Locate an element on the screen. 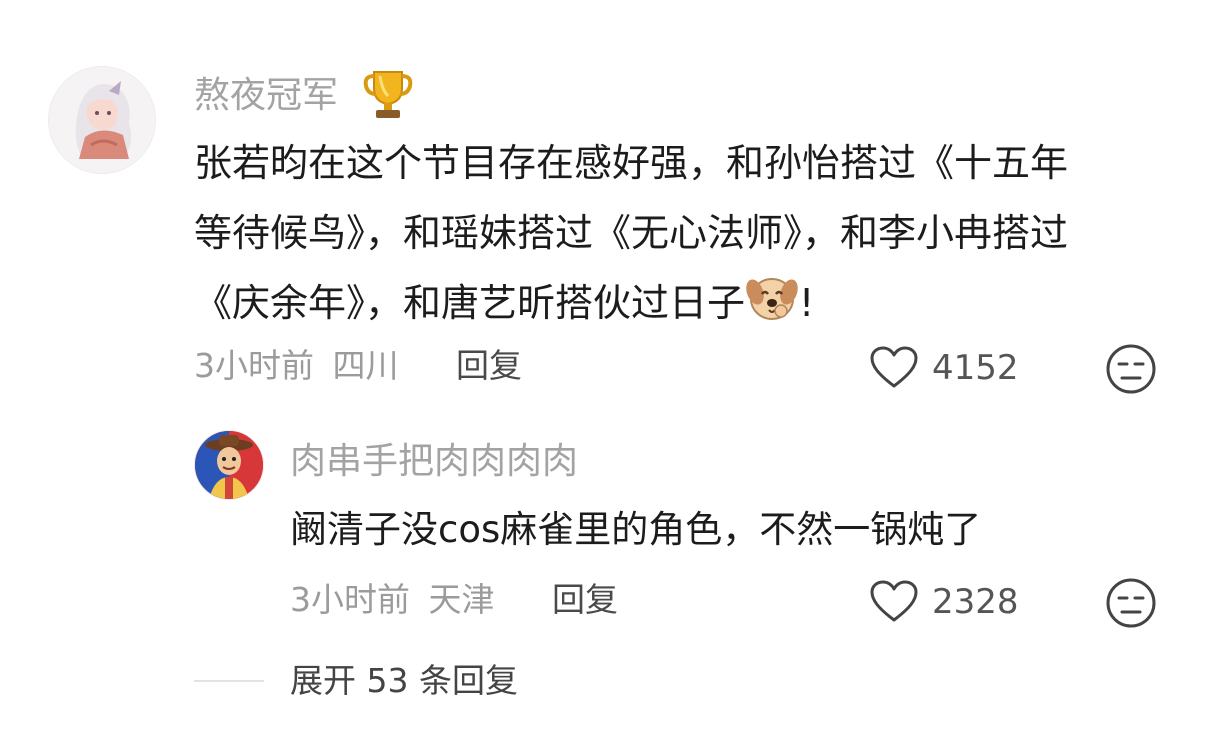  comment-location: 四川 is located at coordinates (365, 365).